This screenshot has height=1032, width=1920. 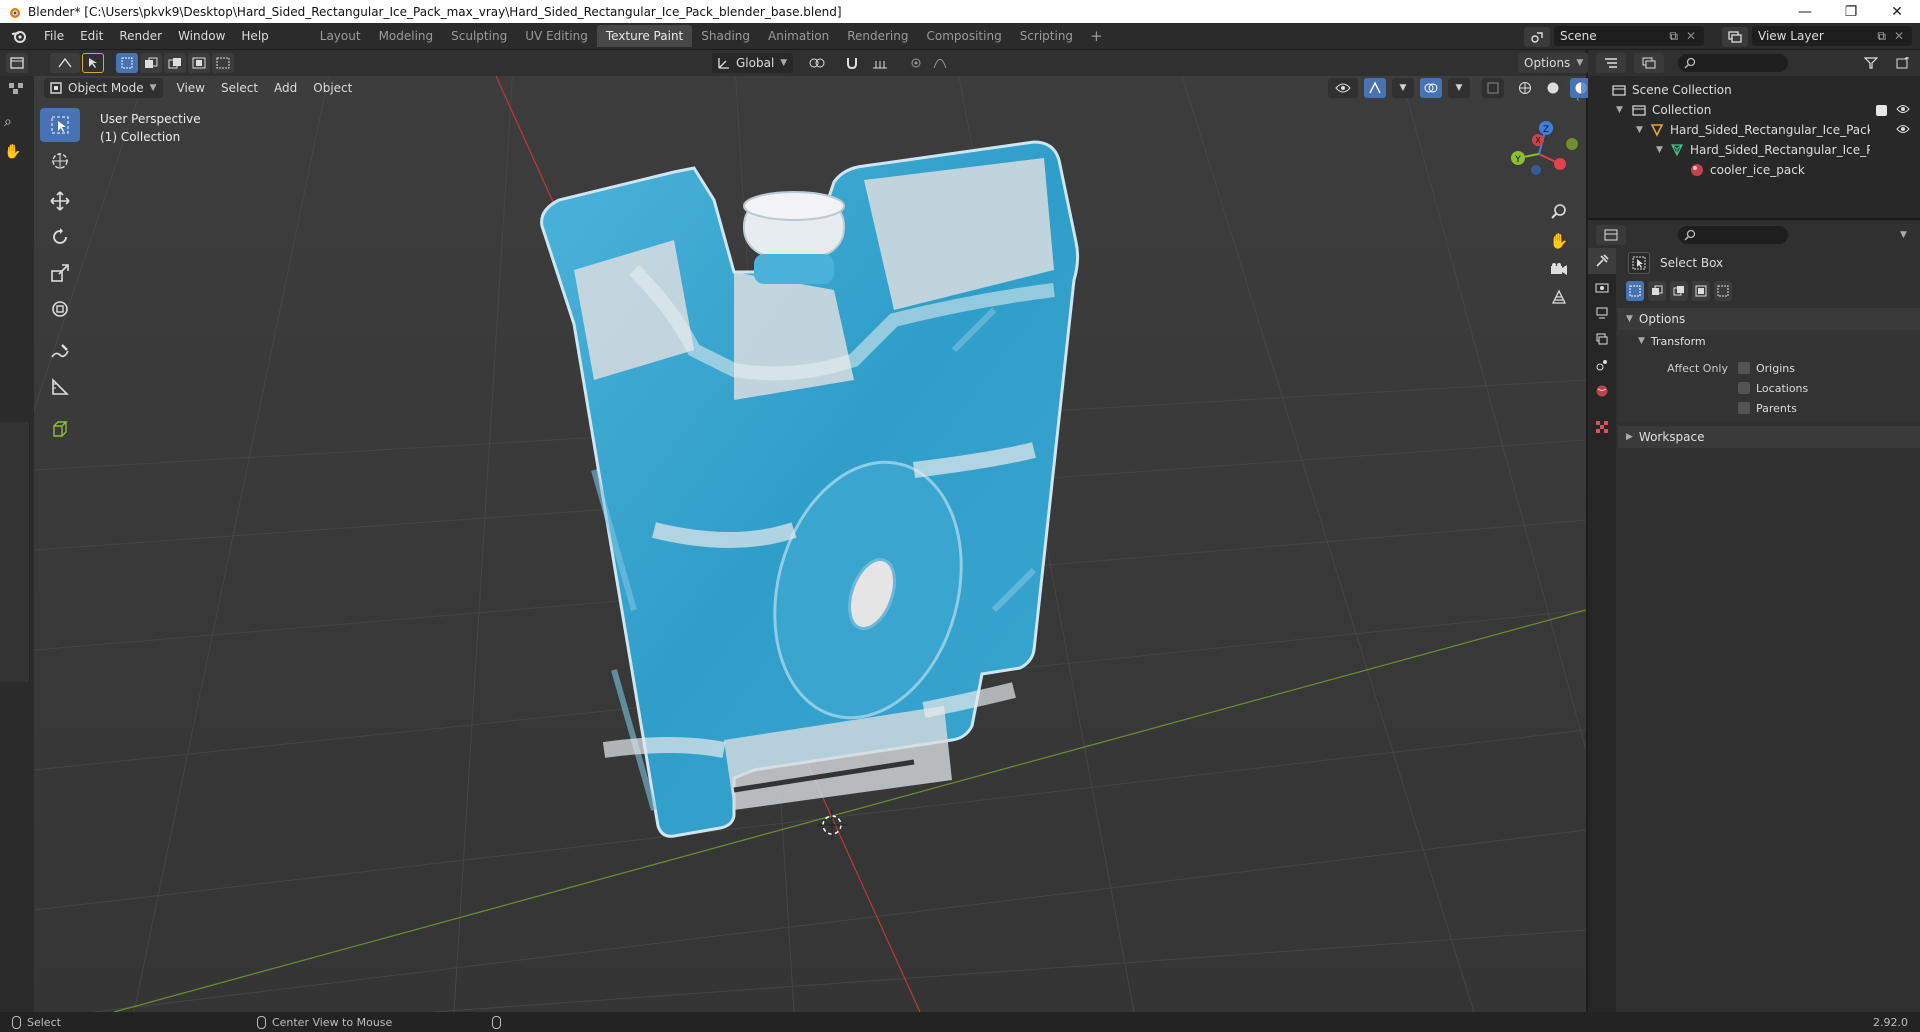 I want to click on menu-view: View, so click(x=191, y=88).